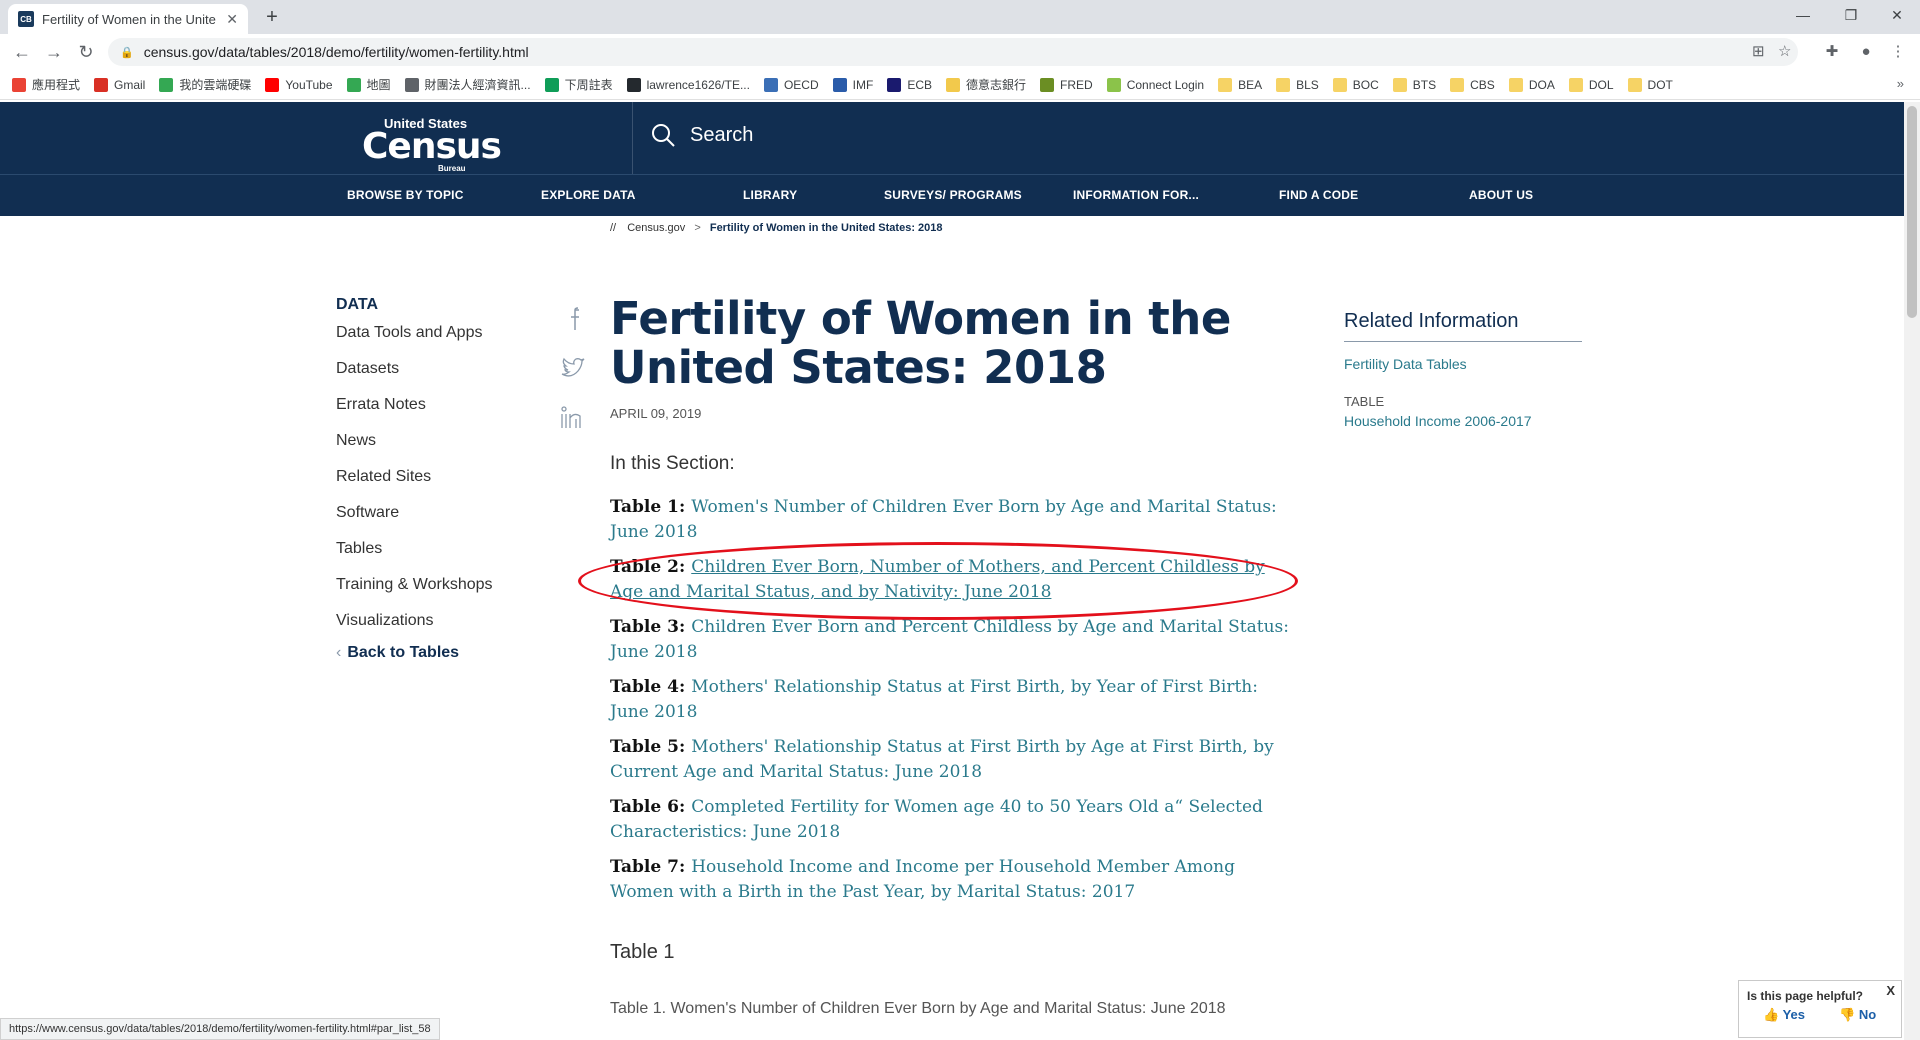 Image resolution: width=1920 pixels, height=1040 pixels. Describe the element at coordinates (451, 338) in the screenshot. I see `sidebar-item-data-tools: Data Tools and Apps` at that location.